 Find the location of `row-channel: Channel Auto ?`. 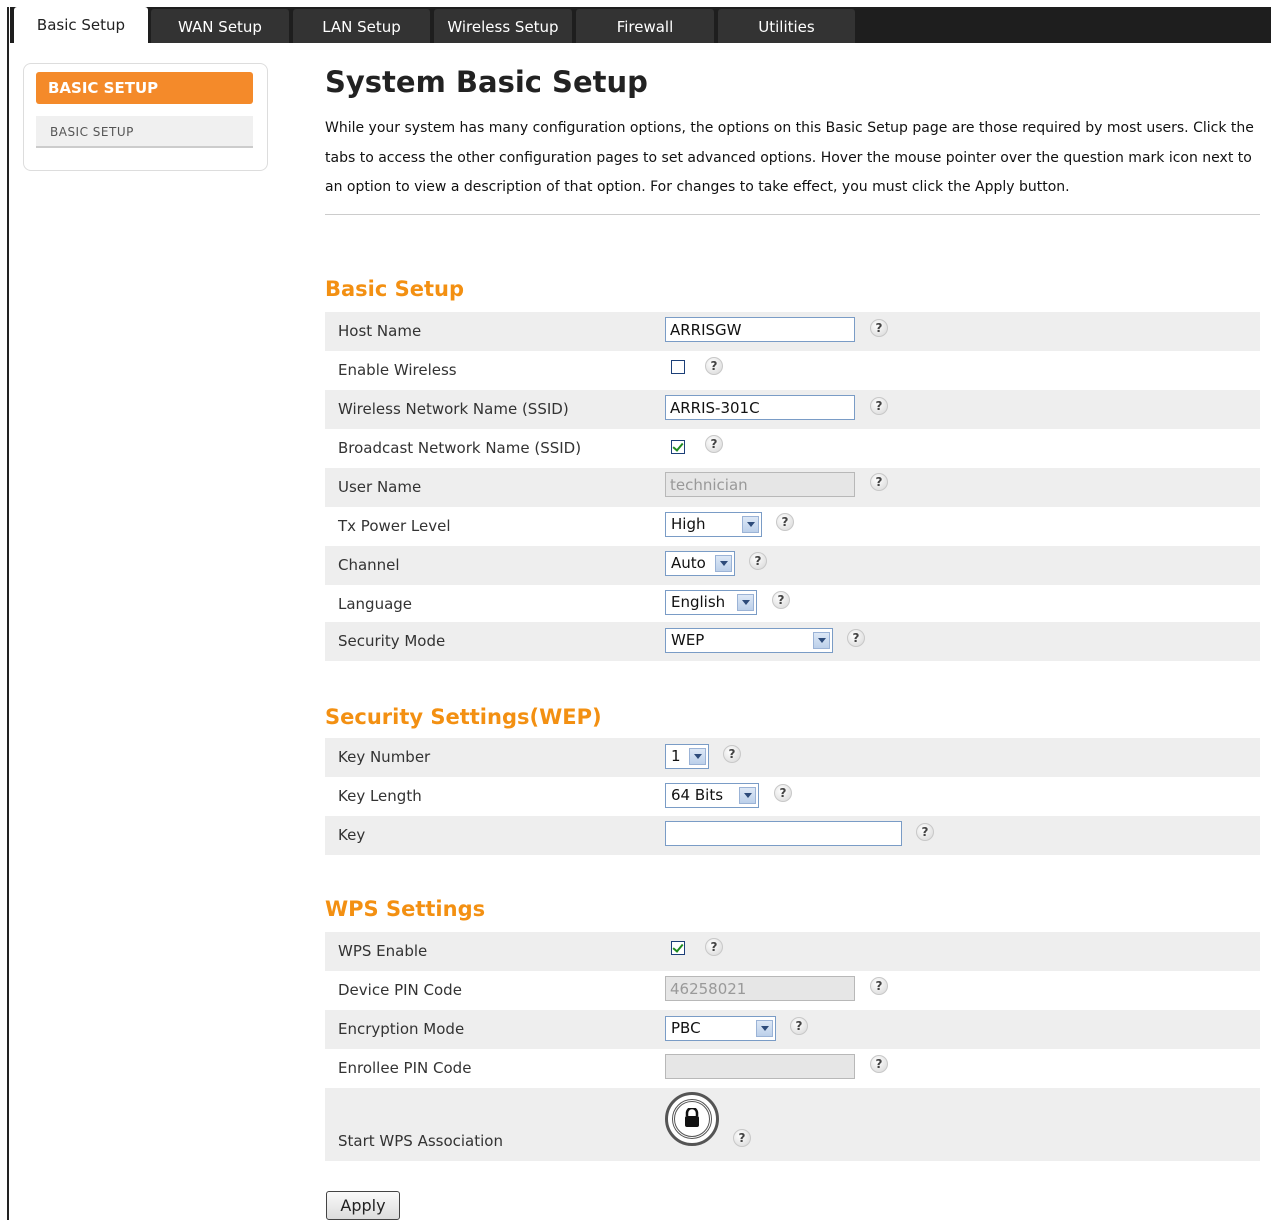

row-channel: Channel Auto ? is located at coordinates (792, 565).